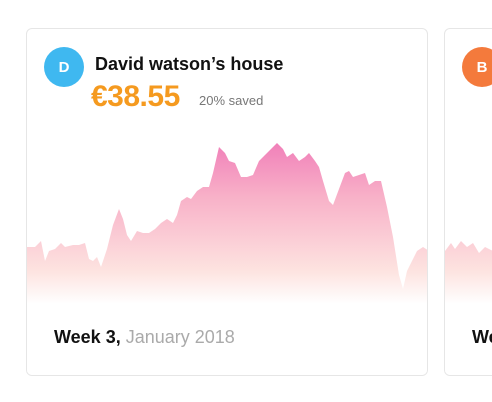 The width and height of the screenshot is (492, 402). What do you see at coordinates (180, 337) in the screenshot?
I see `month-label: January 2018` at bounding box center [180, 337].